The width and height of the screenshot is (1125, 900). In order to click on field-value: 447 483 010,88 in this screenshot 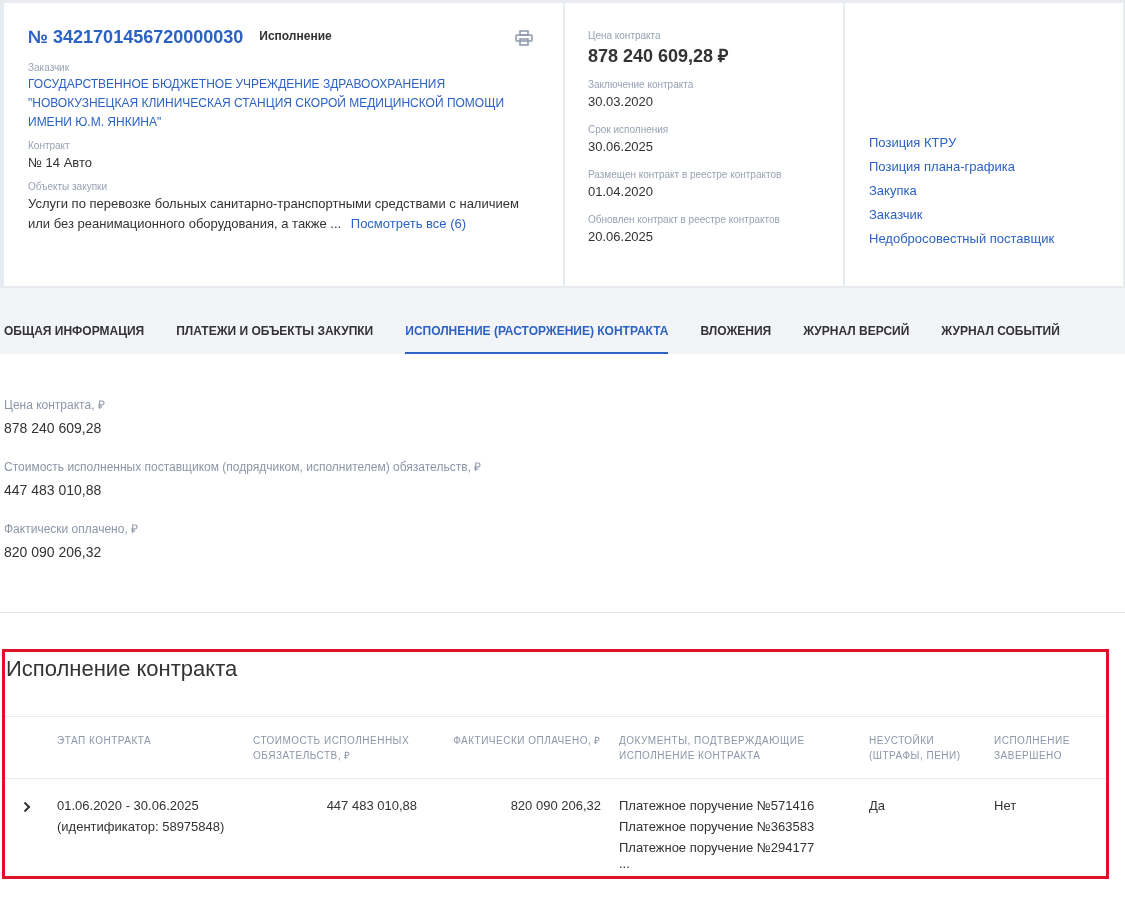, I will do `click(53, 490)`.